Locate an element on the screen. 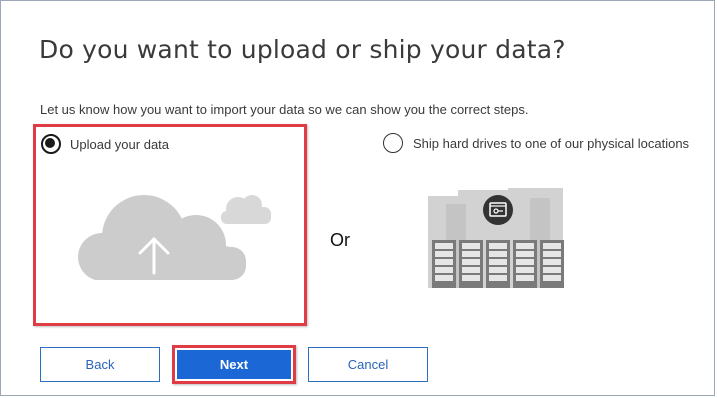 This screenshot has height=398, width=717. datacenter-icon is located at coordinates (496, 238).